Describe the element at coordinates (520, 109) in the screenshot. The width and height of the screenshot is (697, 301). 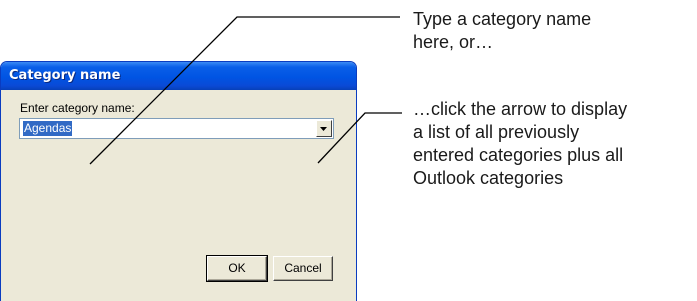
I see `callout-line: …click the arrow to display` at that location.